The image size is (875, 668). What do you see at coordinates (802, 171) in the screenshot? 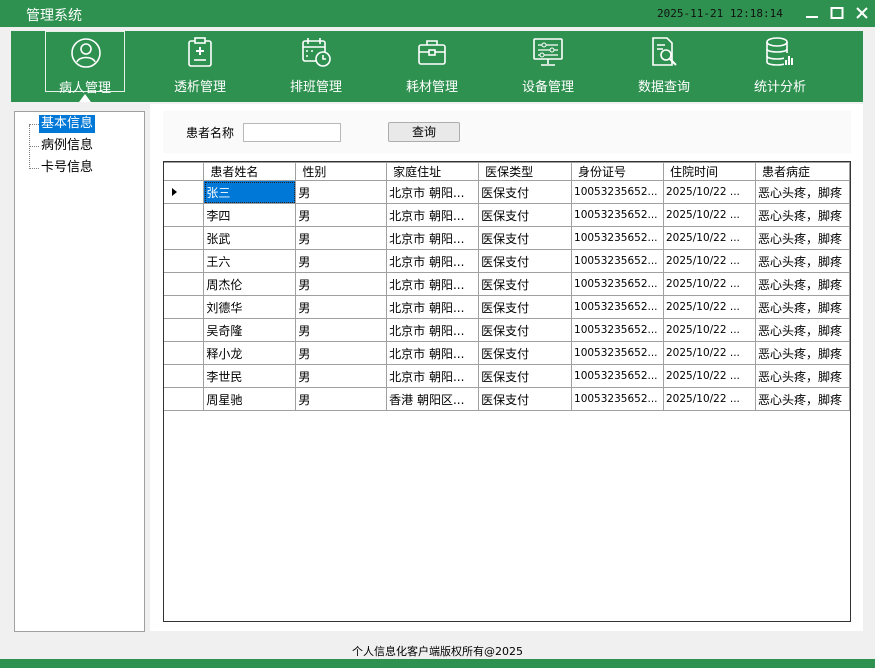
I see `column-header: 患者病症` at bounding box center [802, 171].